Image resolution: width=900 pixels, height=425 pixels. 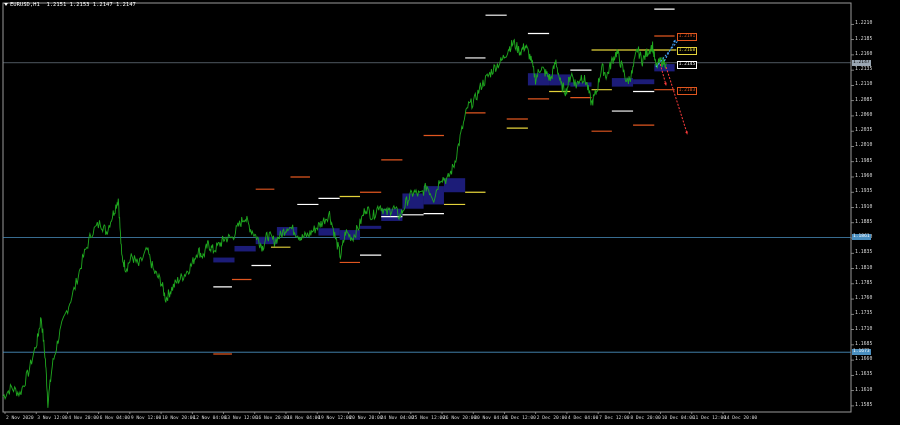 I want to click on time-tick-label: 6 Nov 04:00, so click(x=115, y=418).